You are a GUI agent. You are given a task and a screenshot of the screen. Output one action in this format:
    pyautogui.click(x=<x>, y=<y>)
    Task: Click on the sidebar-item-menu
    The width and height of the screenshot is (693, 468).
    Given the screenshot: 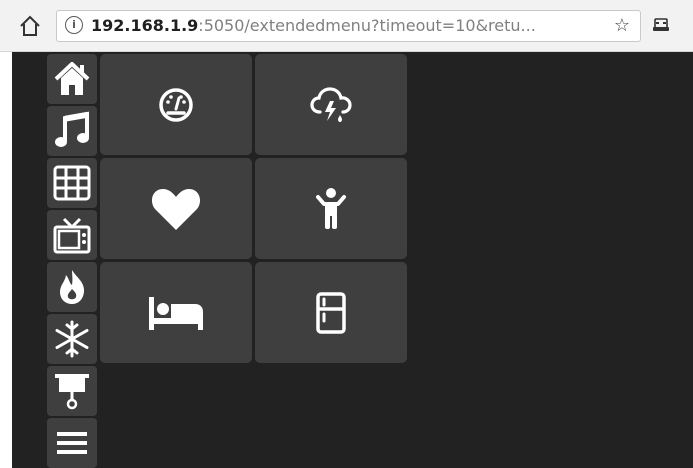 What is the action you would take?
    pyautogui.click(x=72, y=443)
    